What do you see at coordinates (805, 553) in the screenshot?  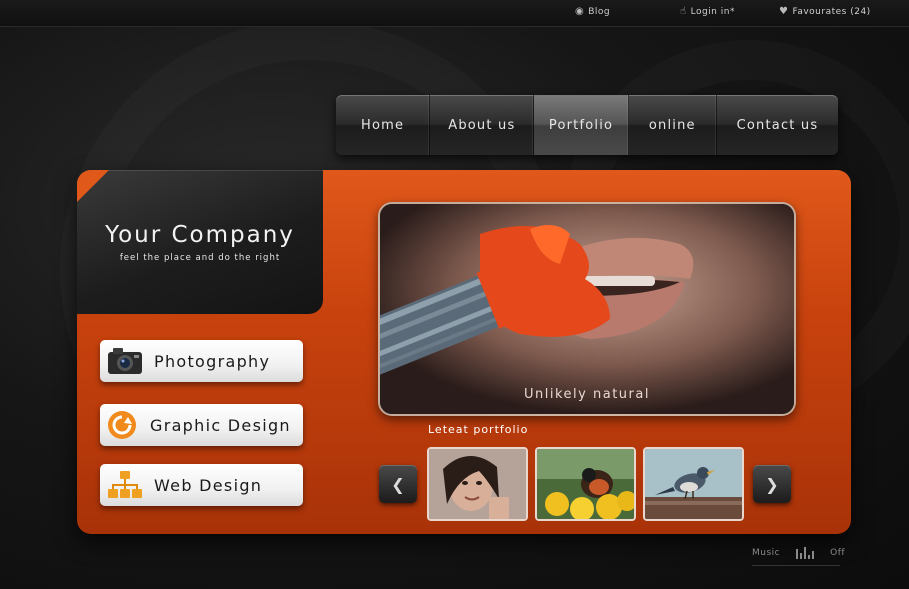 I see `equalizer-icon` at bounding box center [805, 553].